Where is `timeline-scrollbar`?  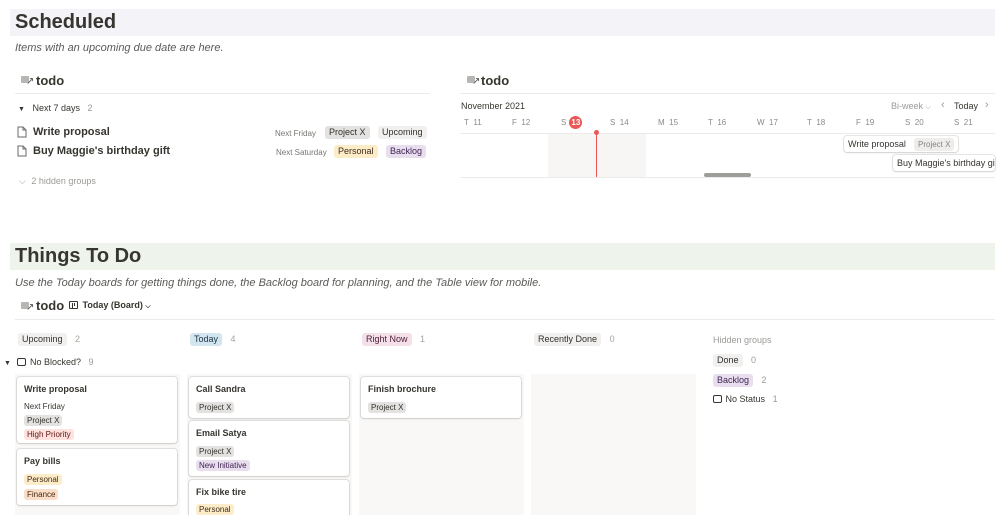 timeline-scrollbar is located at coordinates (727, 175).